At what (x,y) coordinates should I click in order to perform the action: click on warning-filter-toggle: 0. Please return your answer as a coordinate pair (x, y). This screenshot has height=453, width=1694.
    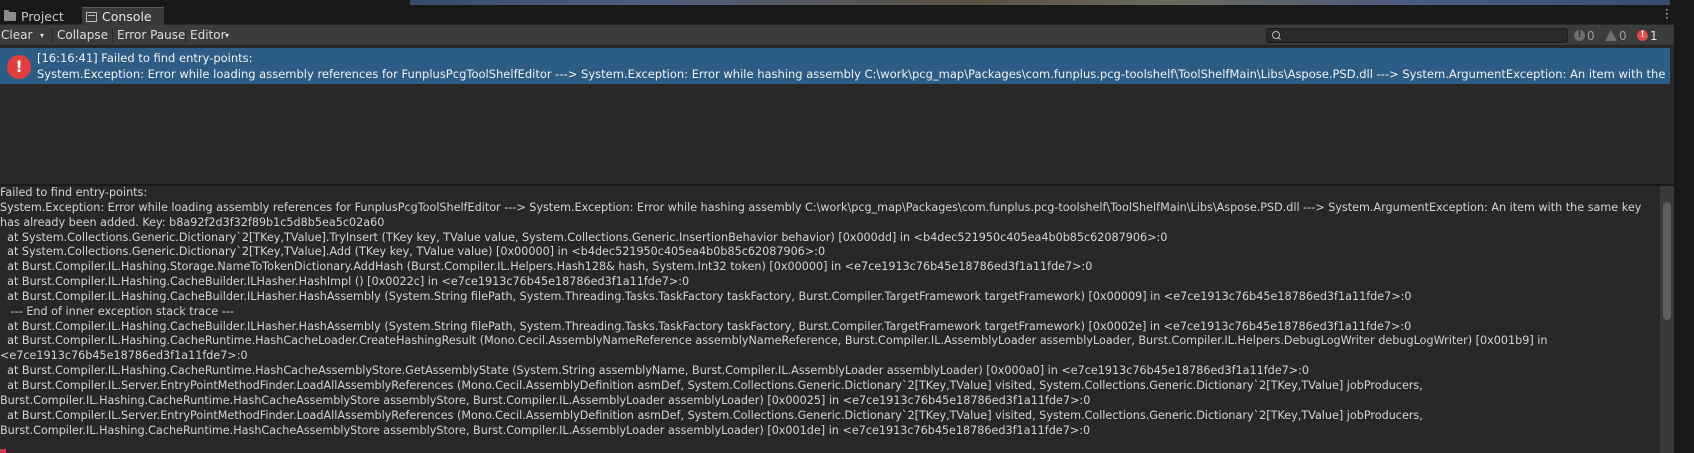
    Looking at the image, I should click on (1616, 35).